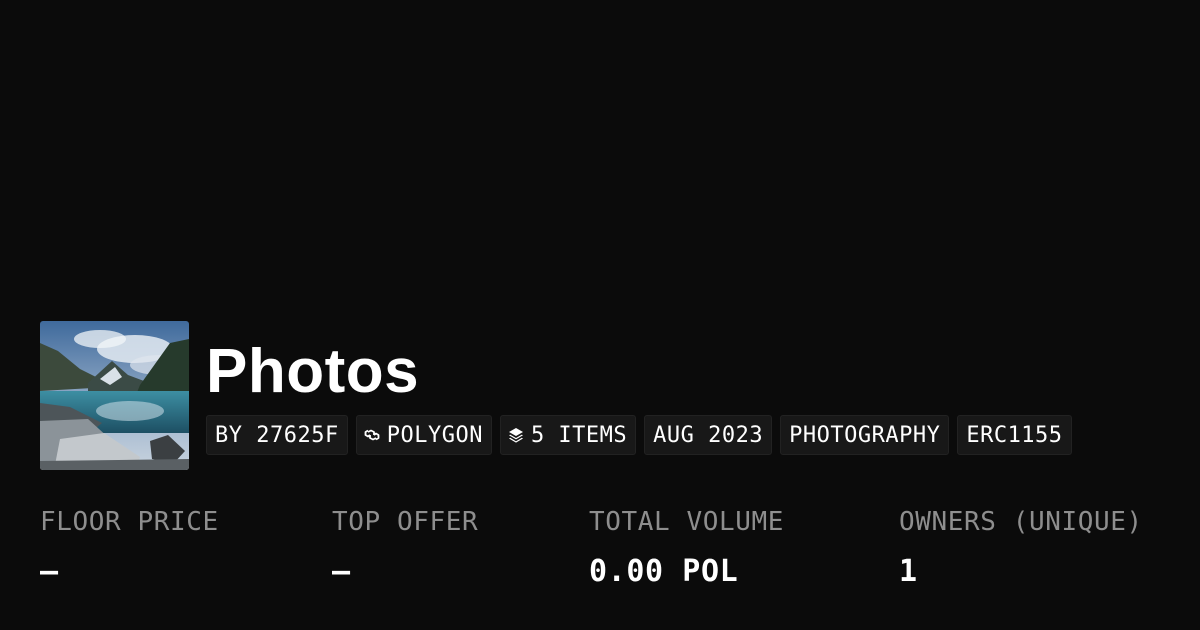 The image size is (1200, 630). I want to click on standard-tag: ERC1155, so click(1014, 435).